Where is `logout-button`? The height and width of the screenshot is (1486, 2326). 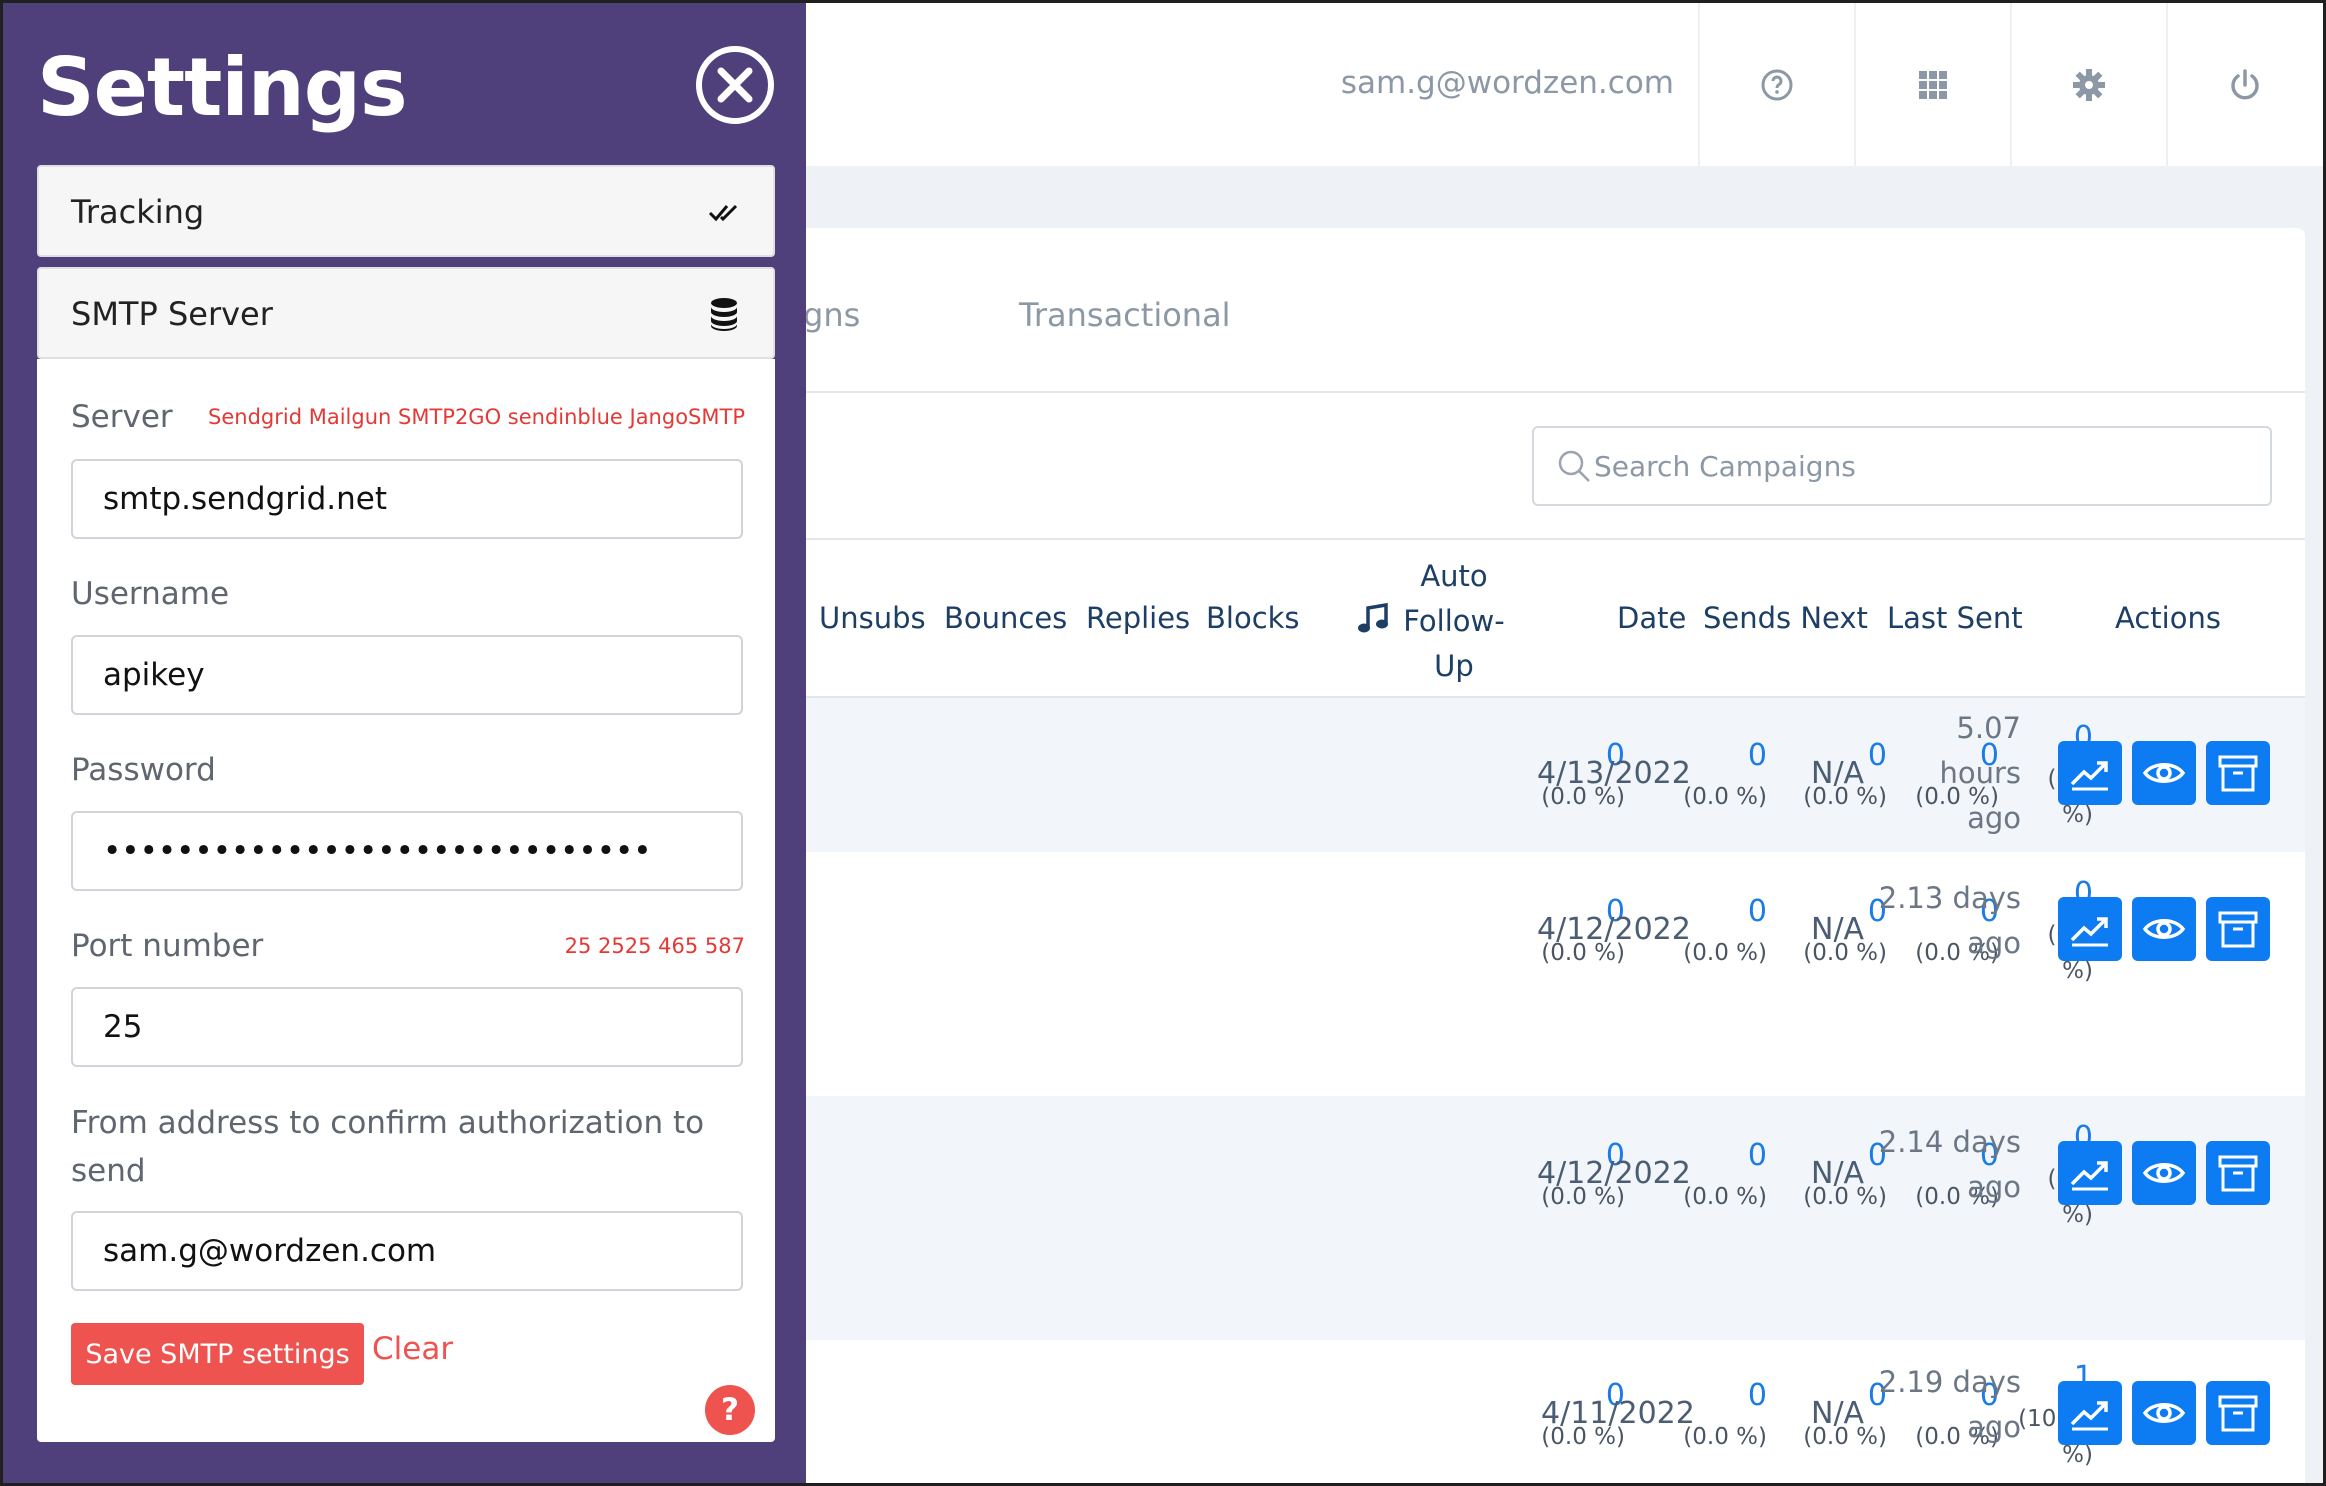
logout-button is located at coordinates (2243, 84).